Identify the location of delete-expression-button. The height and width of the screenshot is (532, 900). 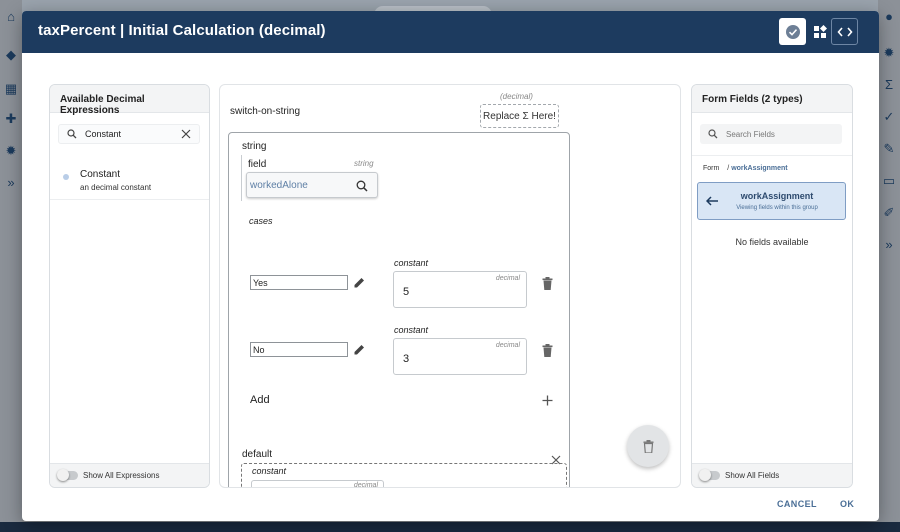
(648, 446).